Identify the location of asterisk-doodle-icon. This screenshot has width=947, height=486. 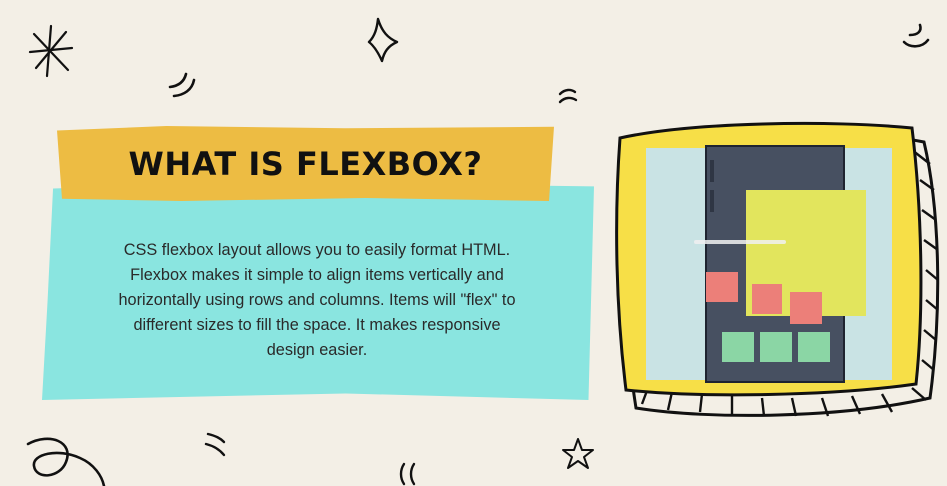
(51, 51).